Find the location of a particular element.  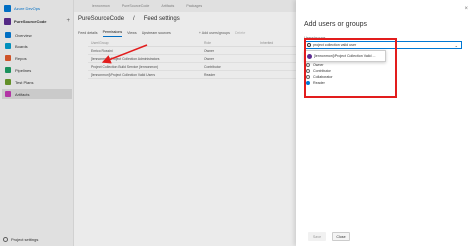

panel-title: Add users or groups is located at coordinates (336, 24).